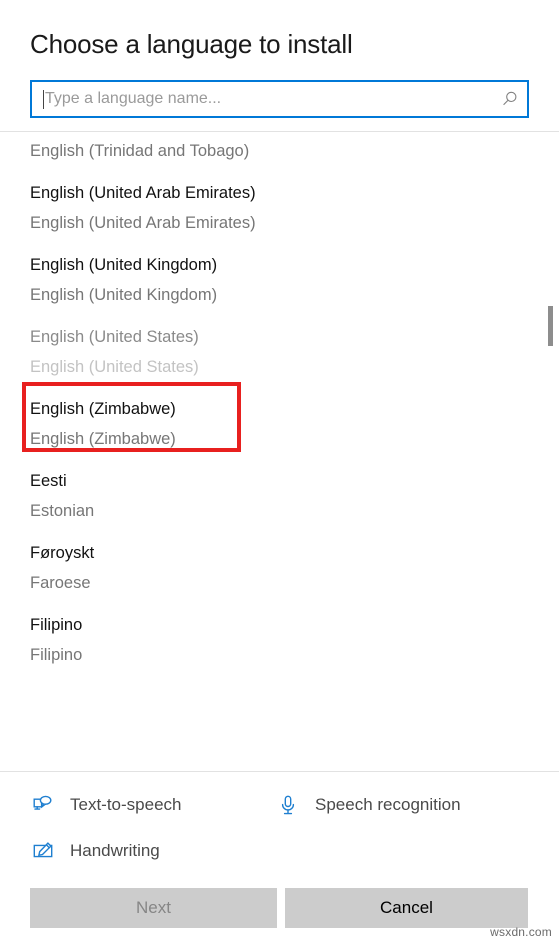 The width and height of the screenshot is (559, 944). Describe the element at coordinates (268, 99) in the screenshot. I see `search-input` at that location.